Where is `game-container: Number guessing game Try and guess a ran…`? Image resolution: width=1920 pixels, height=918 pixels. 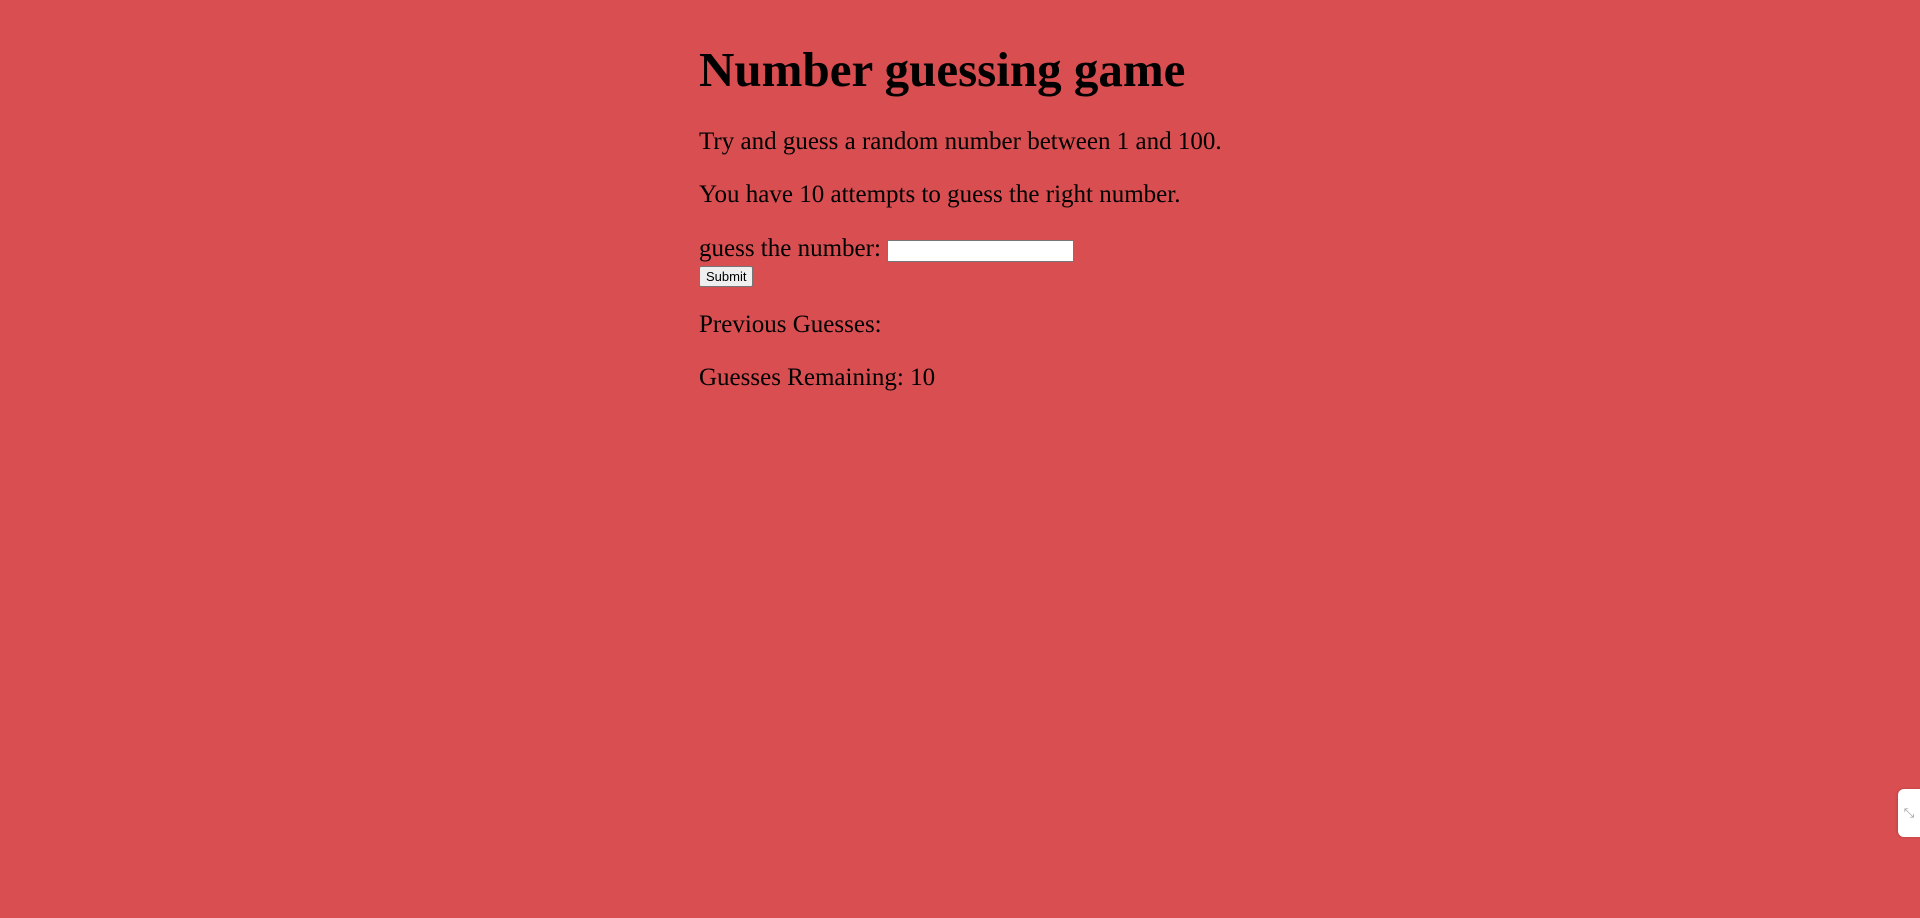 game-container: Number guessing game Try and guess a ran… is located at coordinates (1009, 196).